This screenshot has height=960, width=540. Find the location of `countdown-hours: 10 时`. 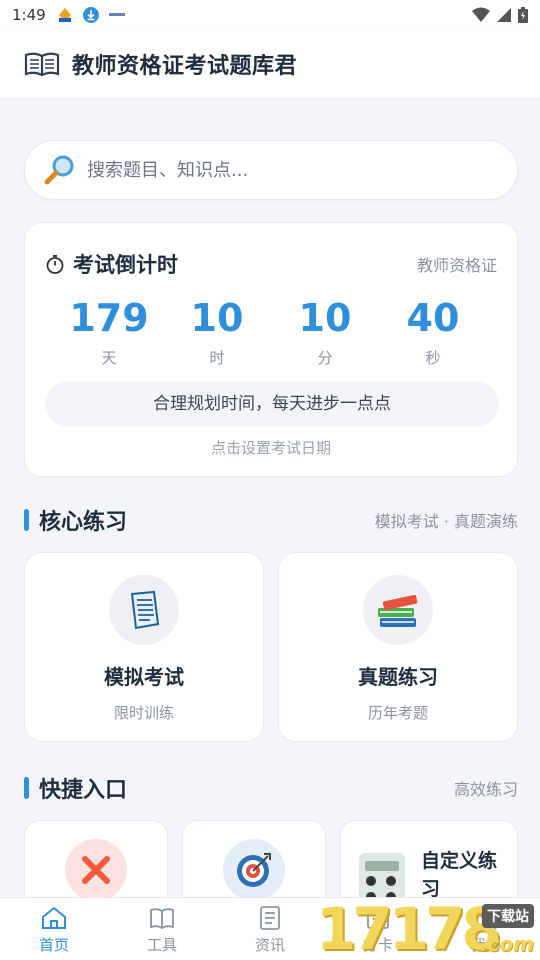

countdown-hours: 10 时 is located at coordinates (217, 331).